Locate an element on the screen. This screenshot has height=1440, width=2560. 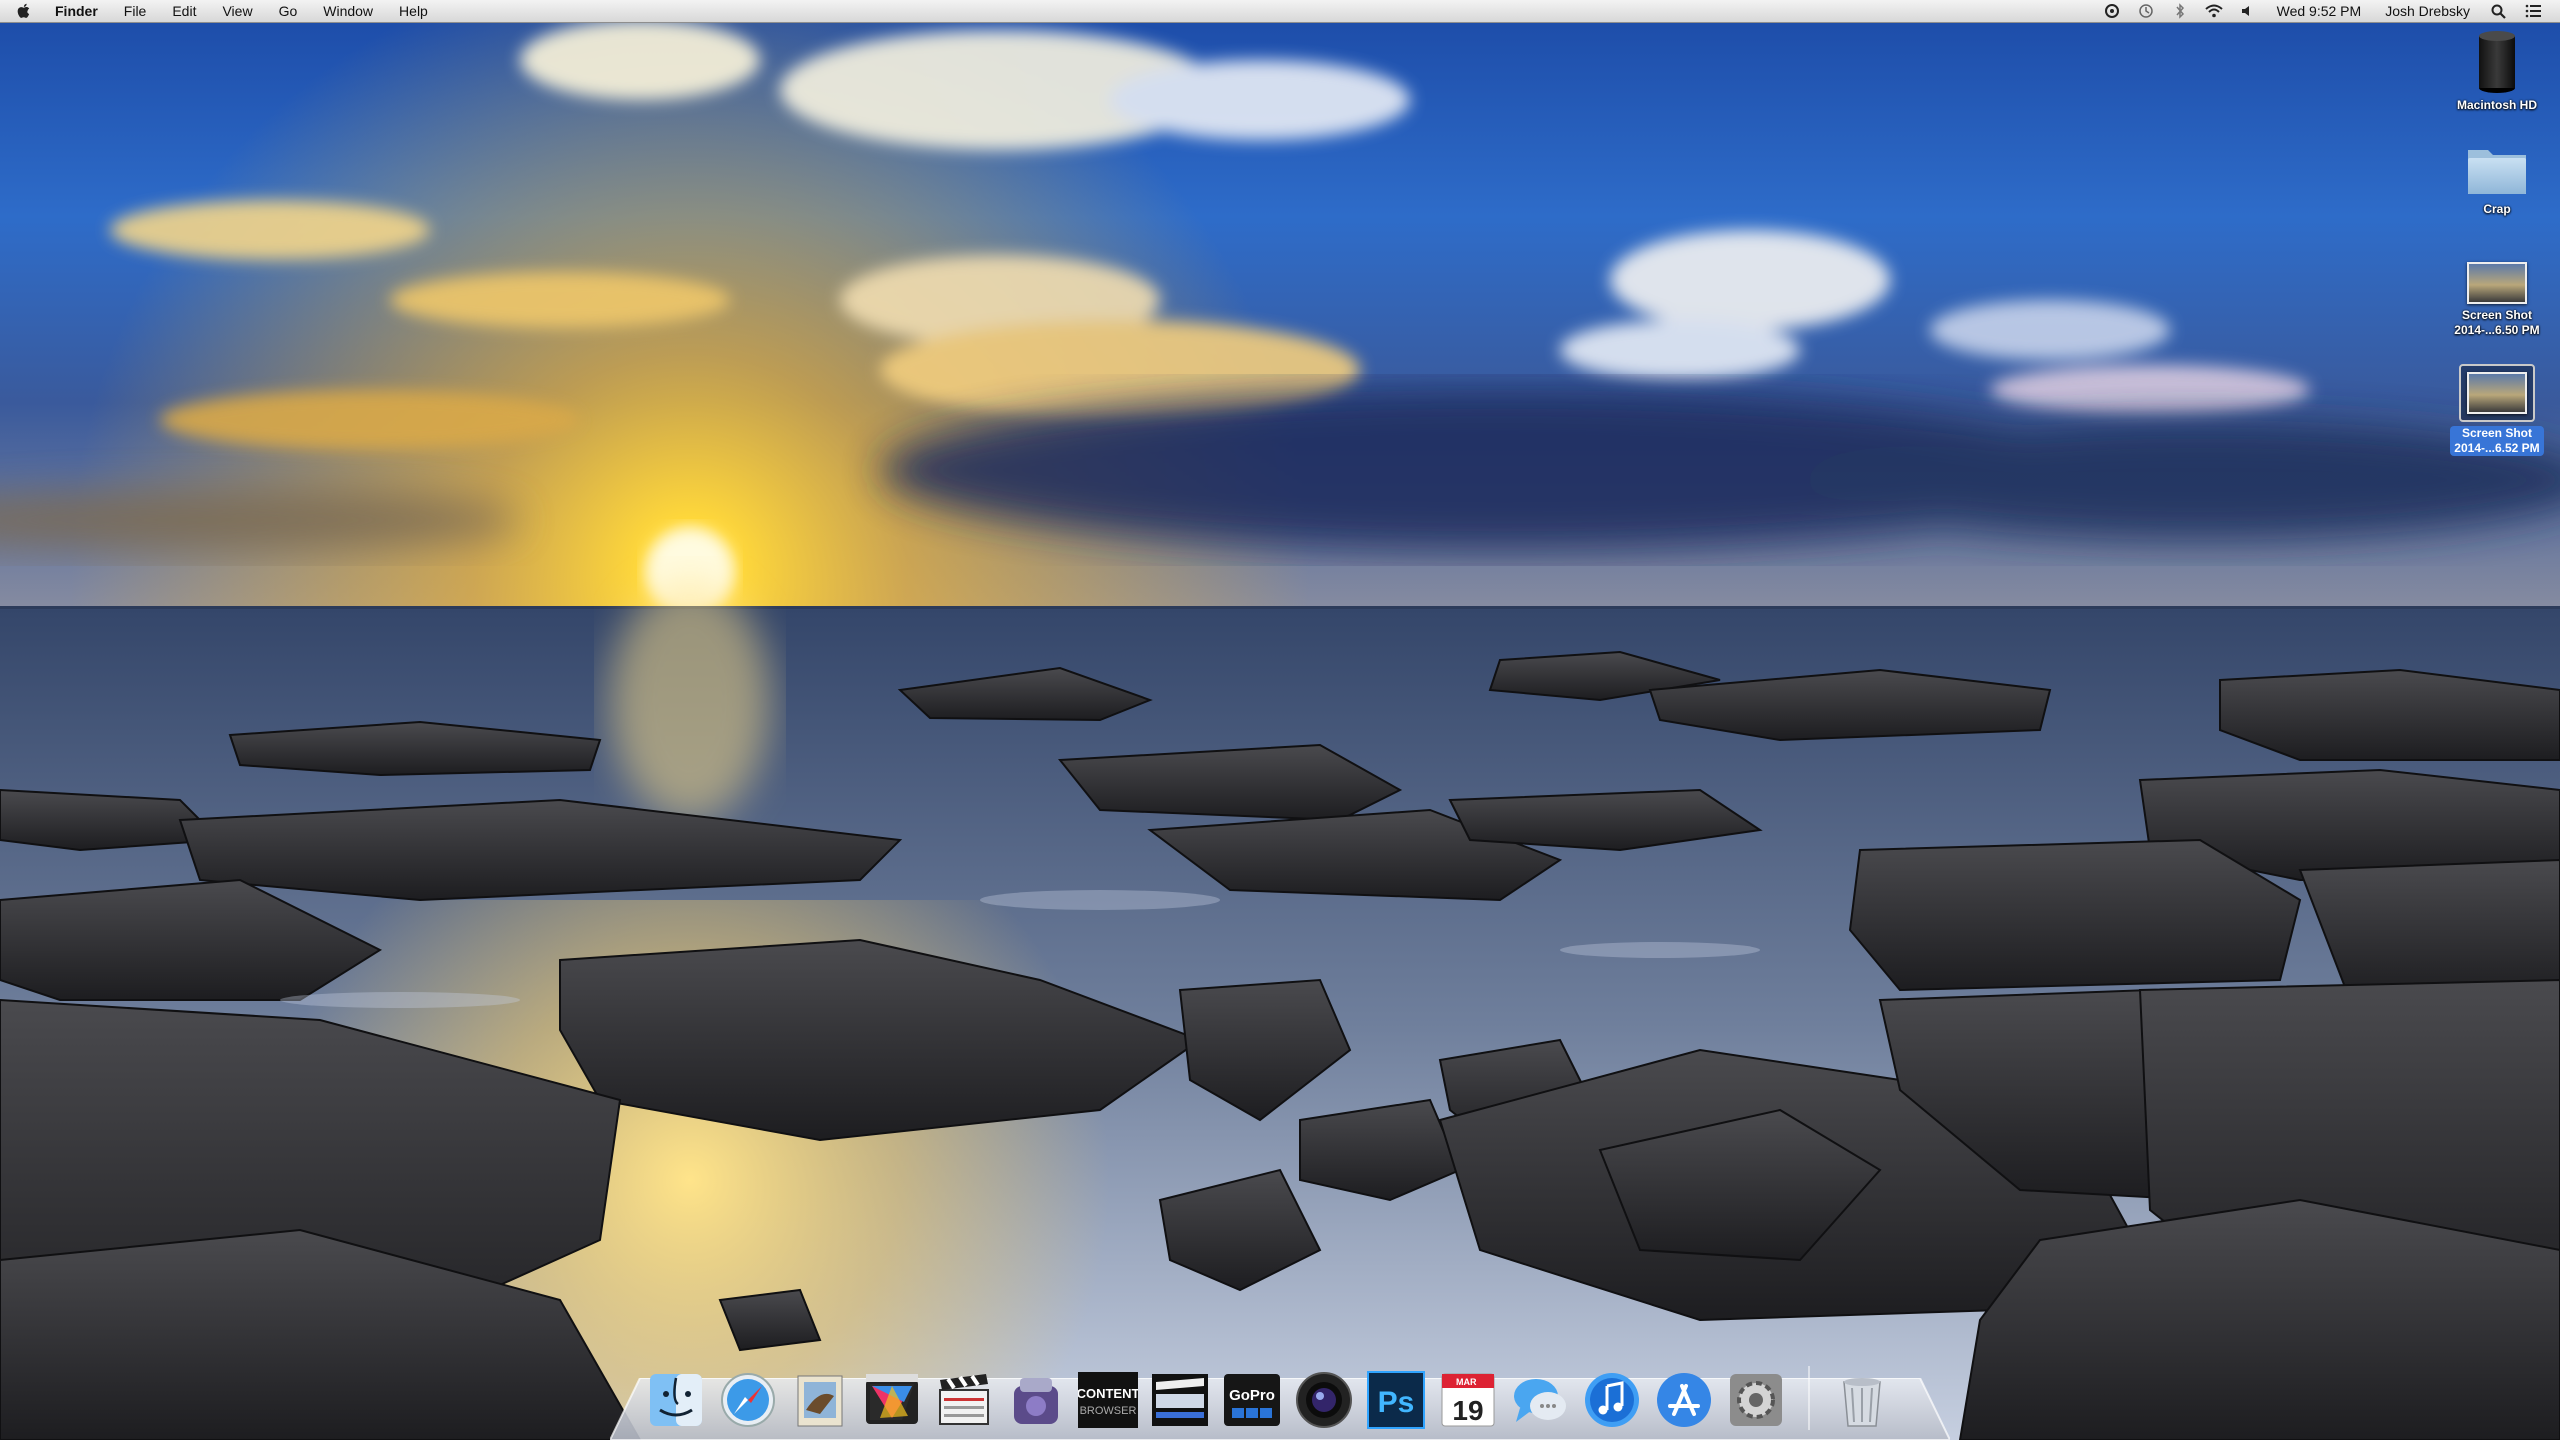
hard-drive-icon is located at coordinates (2497, 62).